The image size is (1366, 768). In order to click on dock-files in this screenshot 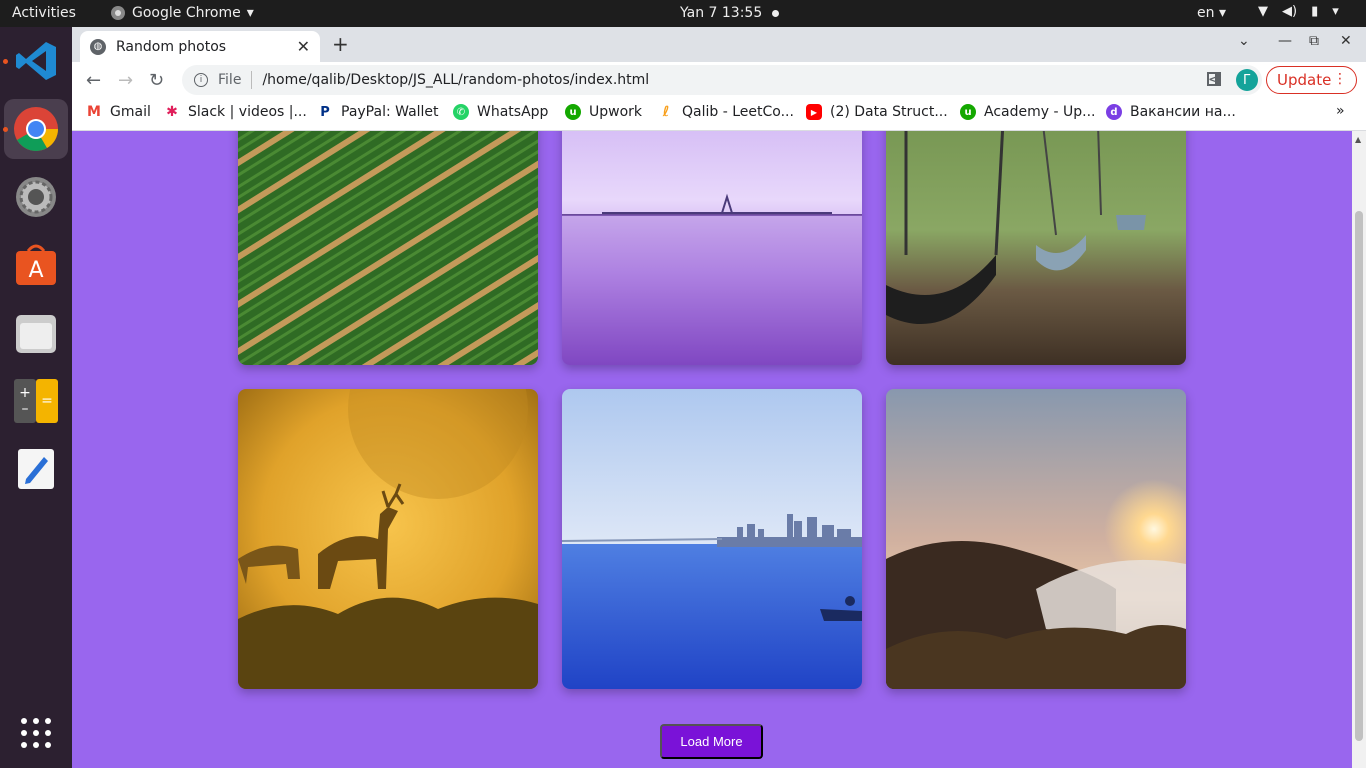, I will do `click(36, 333)`.